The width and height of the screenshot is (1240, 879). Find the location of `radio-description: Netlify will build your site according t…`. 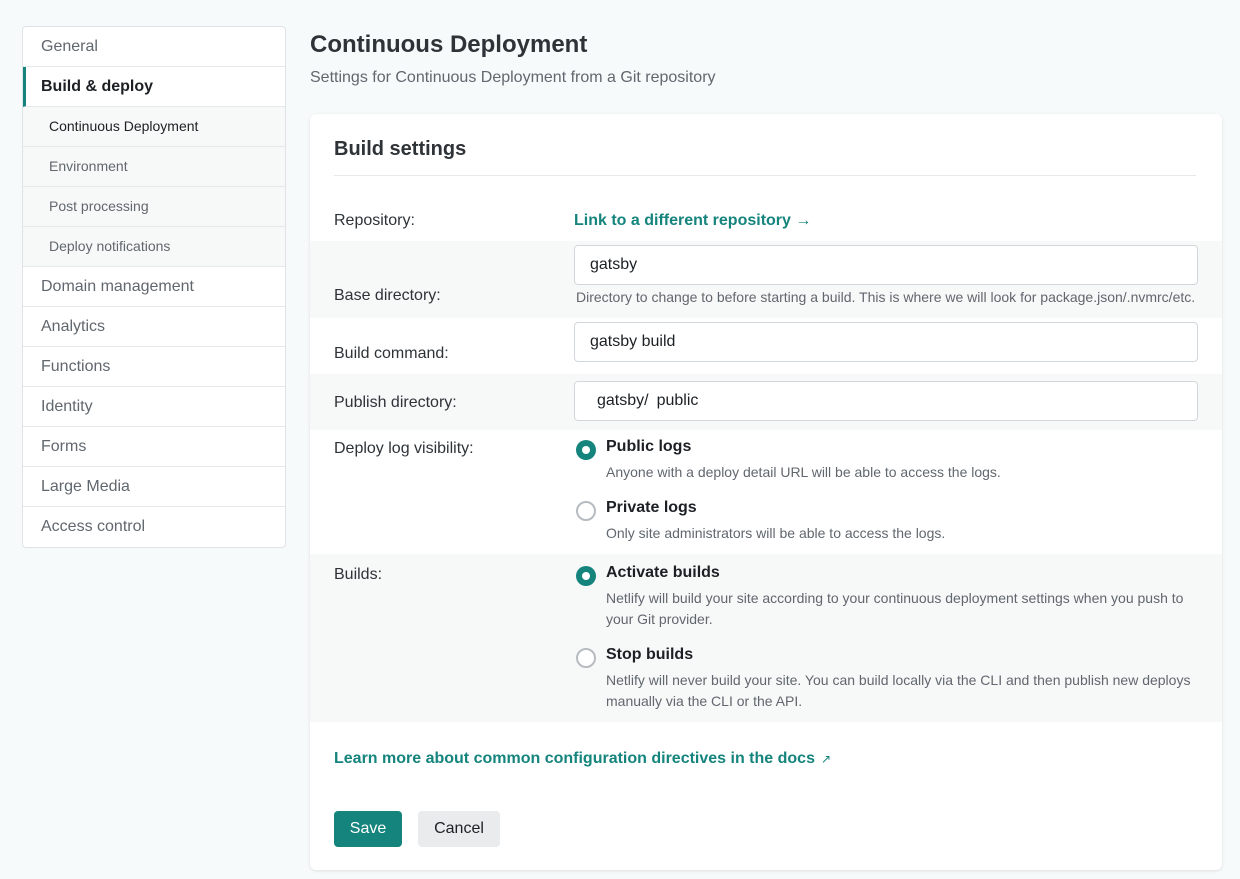

radio-description: Netlify will build your site according t… is located at coordinates (895, 608).